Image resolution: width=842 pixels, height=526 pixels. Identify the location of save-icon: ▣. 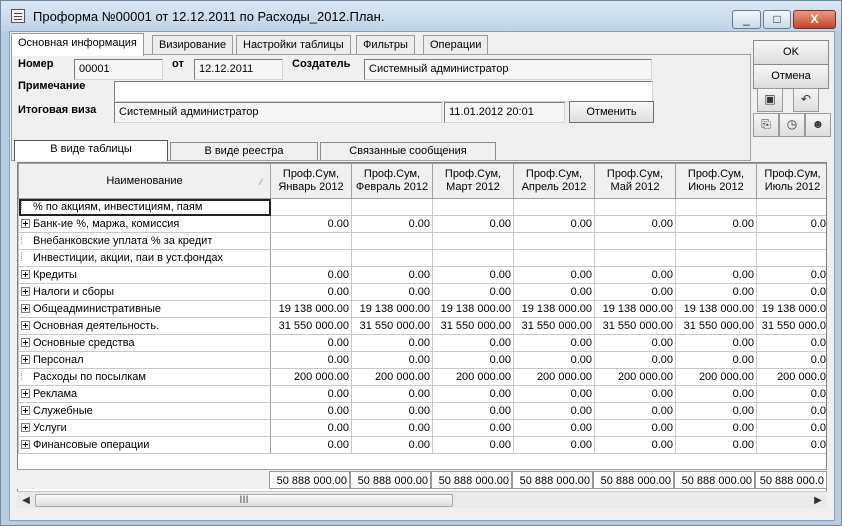
(770, 100).